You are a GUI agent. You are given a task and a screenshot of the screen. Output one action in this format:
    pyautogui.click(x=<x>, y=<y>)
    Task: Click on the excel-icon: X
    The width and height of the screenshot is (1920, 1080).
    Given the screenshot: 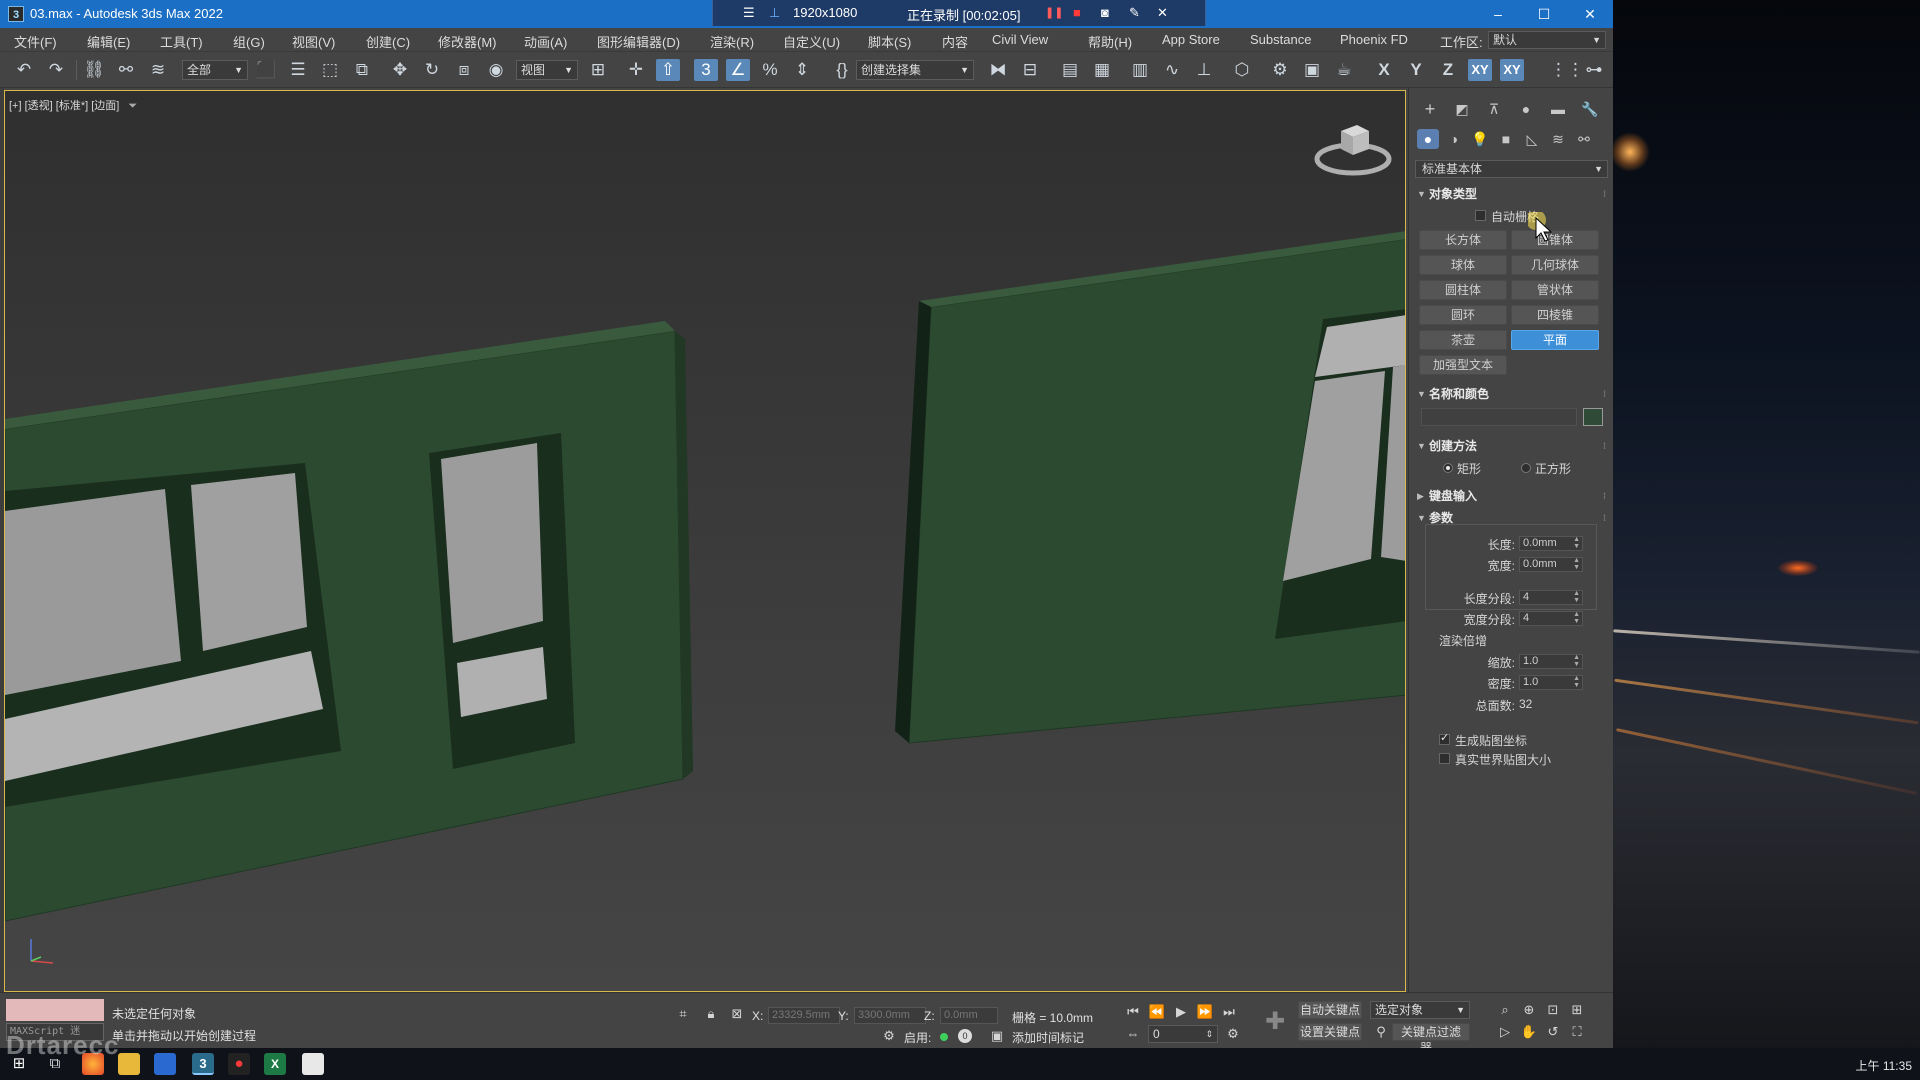 What is the action you would take?
    pyautogui.click(x=275, y=1064)
    